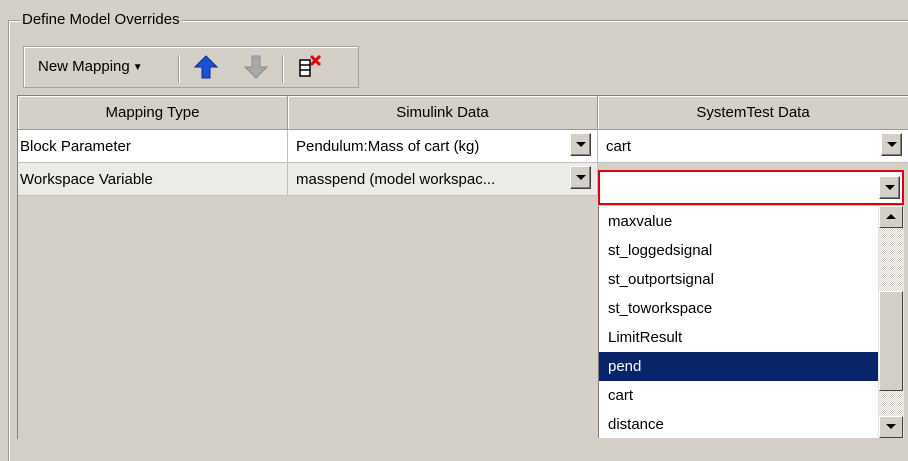  I want to click on simulink-data-value: Pendulum:Mass of cart (kg), so click(388, 146).